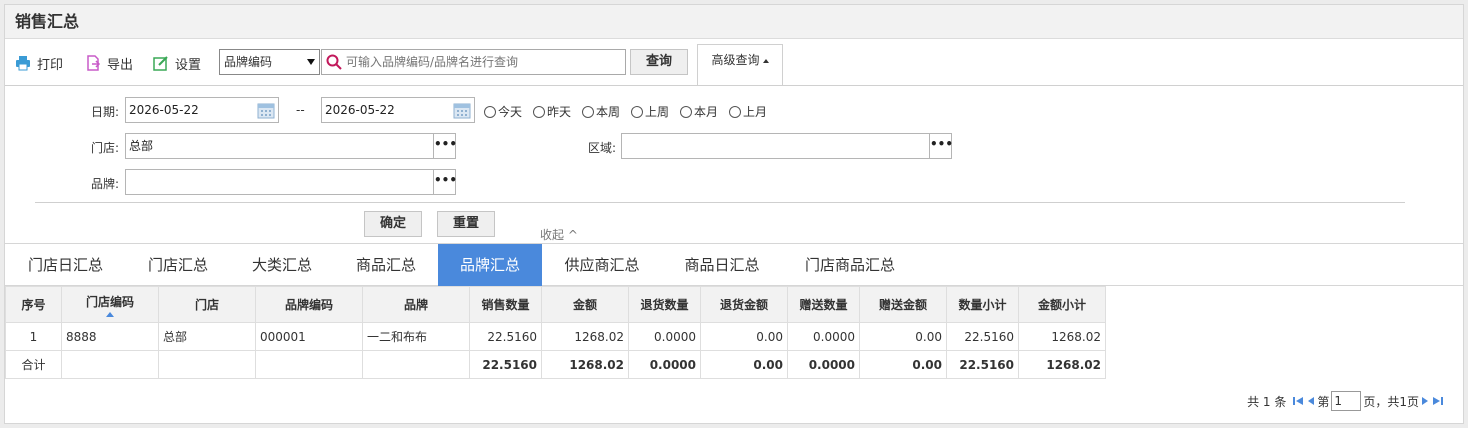  Describe the element at coordinates (309, 304) in the screenshot. I see `col-header: 品牌编码` at that location.